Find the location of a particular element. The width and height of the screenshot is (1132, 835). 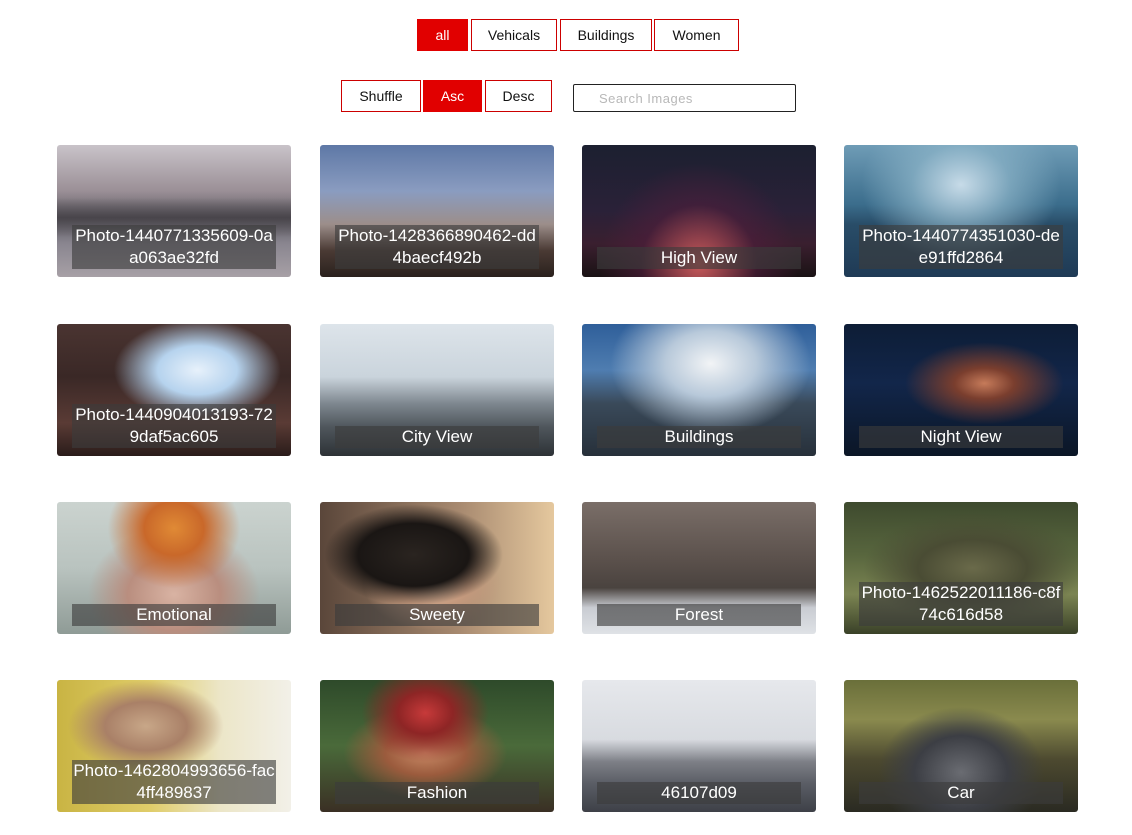

gallery-item: Night View is located at coordinates (961, 390).